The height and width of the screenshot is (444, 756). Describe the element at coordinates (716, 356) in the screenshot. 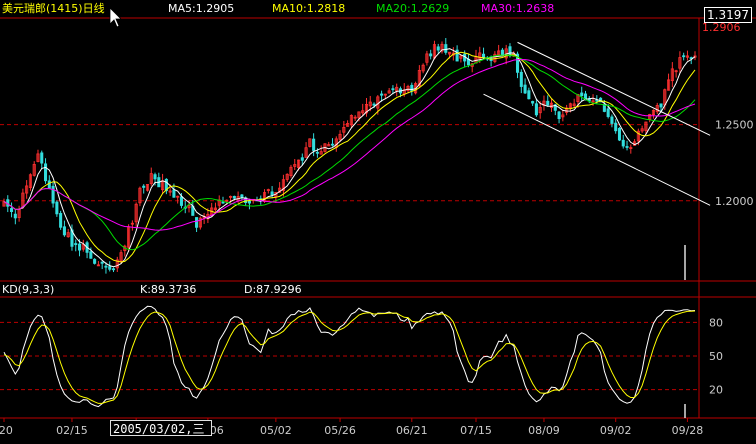

I see `kd-tick-label: 50` at that location.